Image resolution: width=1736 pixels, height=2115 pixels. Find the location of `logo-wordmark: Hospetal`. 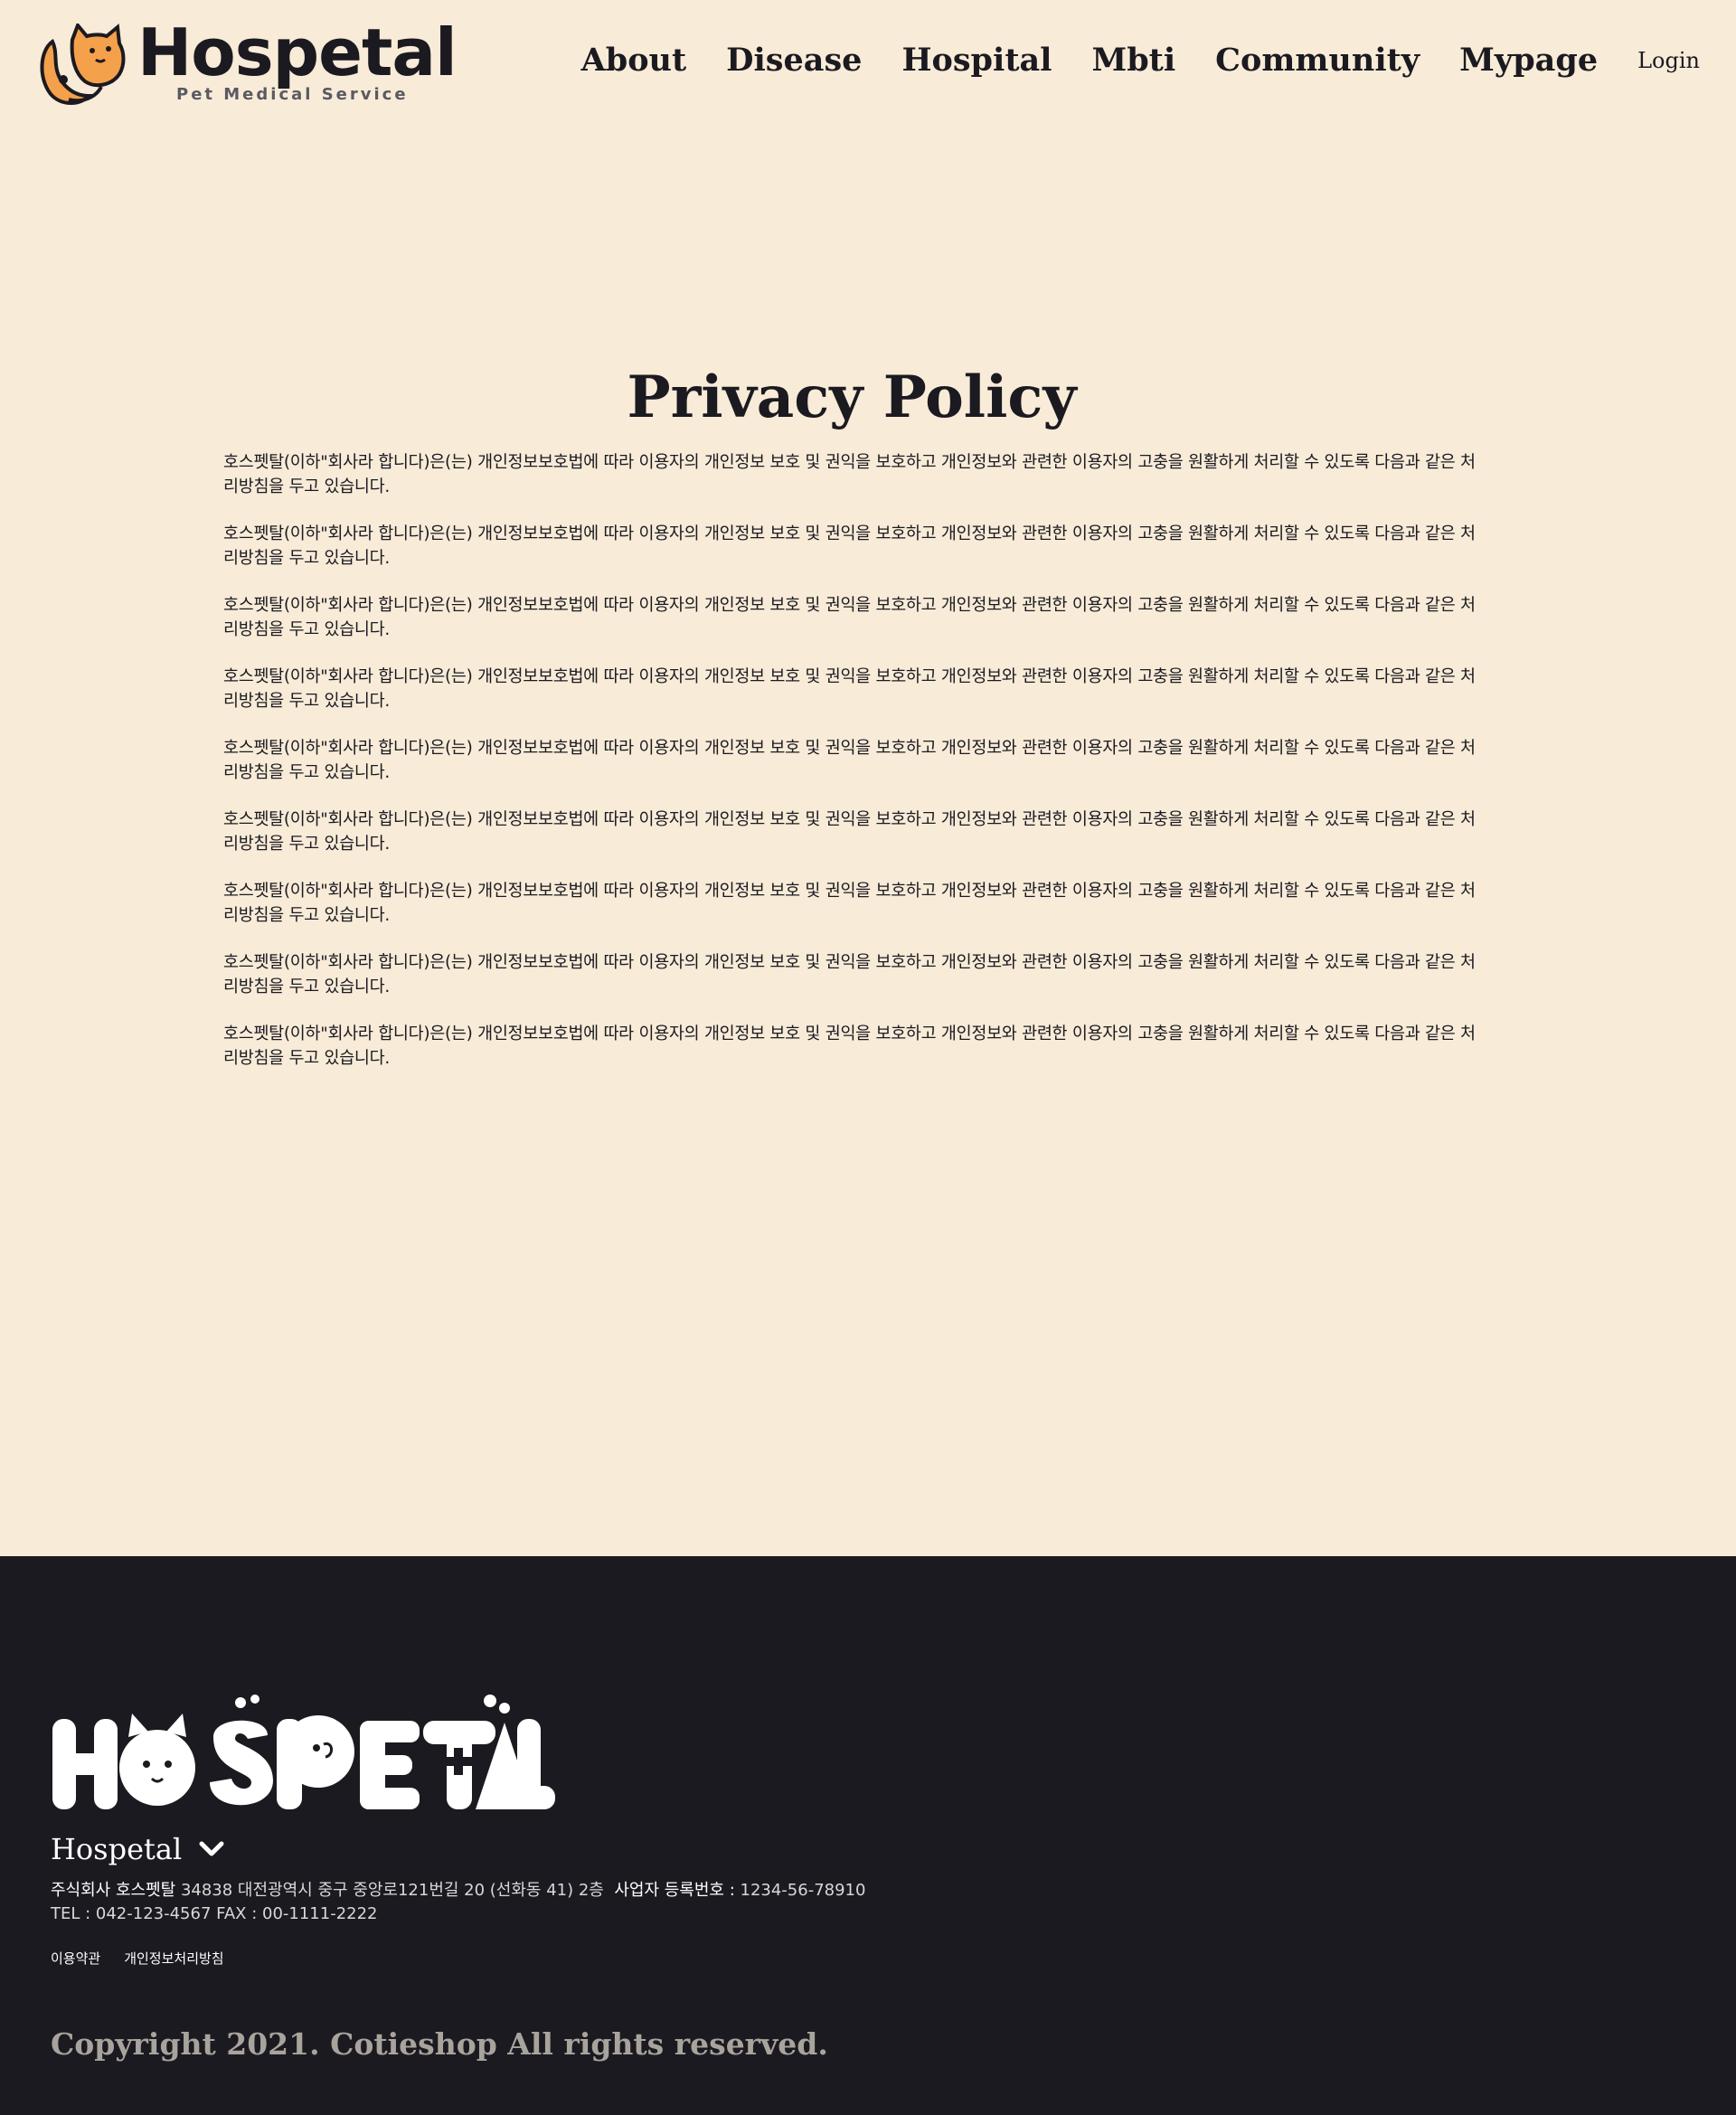

logo-wordmark: Hospetal is located at coordinates (297, 52).